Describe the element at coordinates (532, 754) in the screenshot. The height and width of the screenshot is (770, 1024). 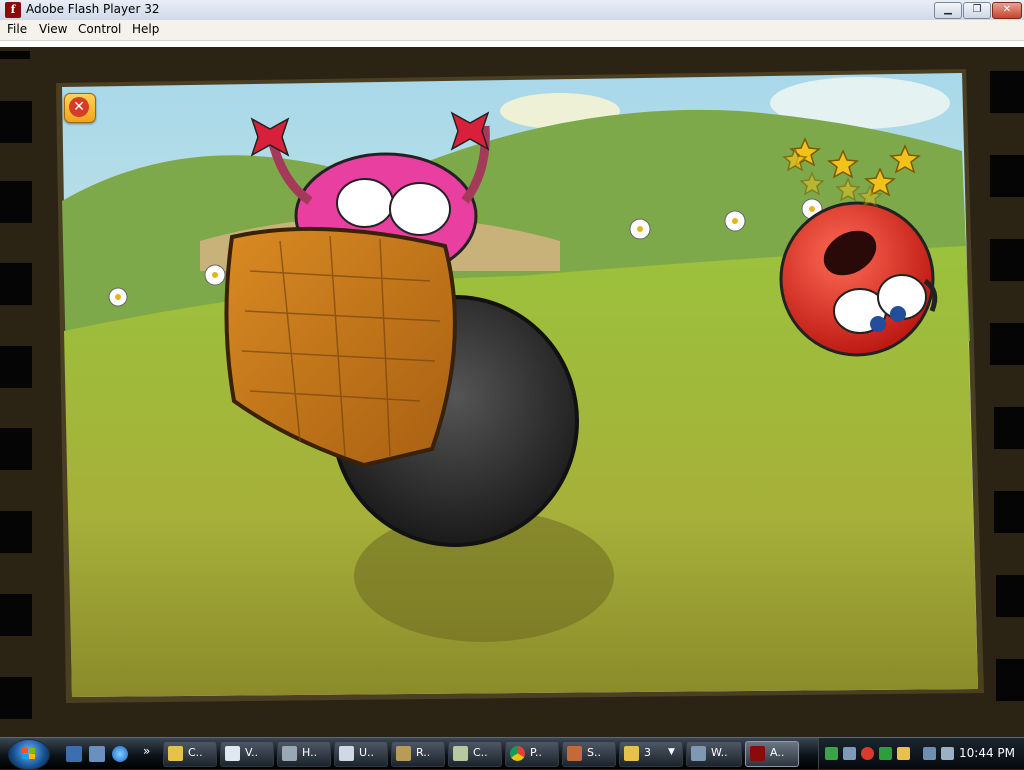
I see `taskbar-item: P..` at that location.